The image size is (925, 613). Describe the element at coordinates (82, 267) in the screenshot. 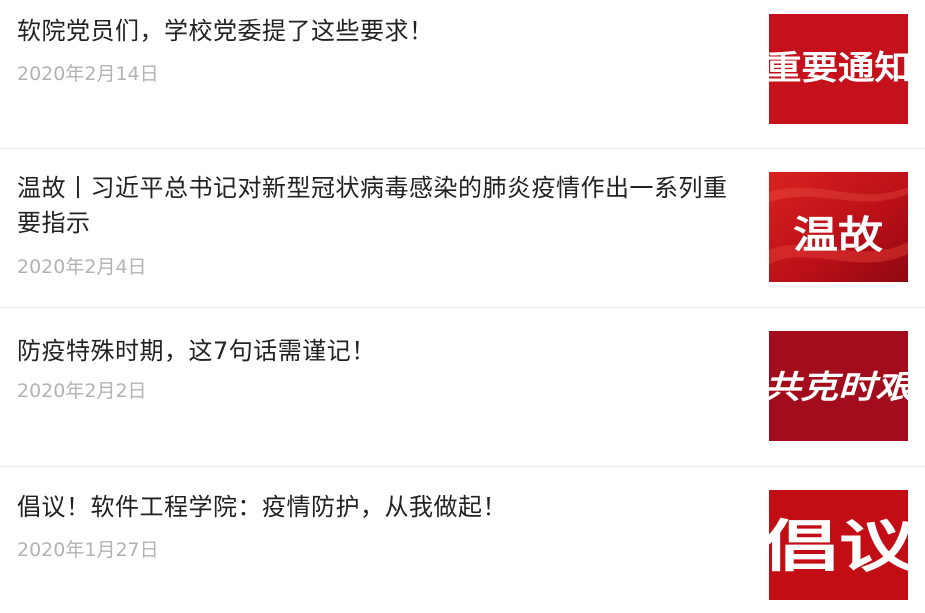

I see `article-date: 2020年2月4日` at that location.